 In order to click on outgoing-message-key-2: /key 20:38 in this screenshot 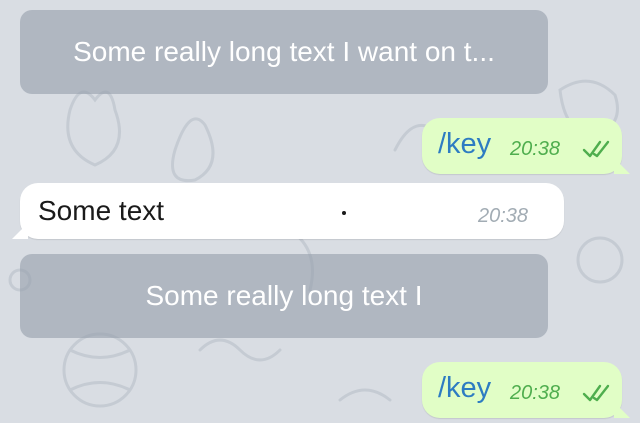, I will do `click(526, 390)`.